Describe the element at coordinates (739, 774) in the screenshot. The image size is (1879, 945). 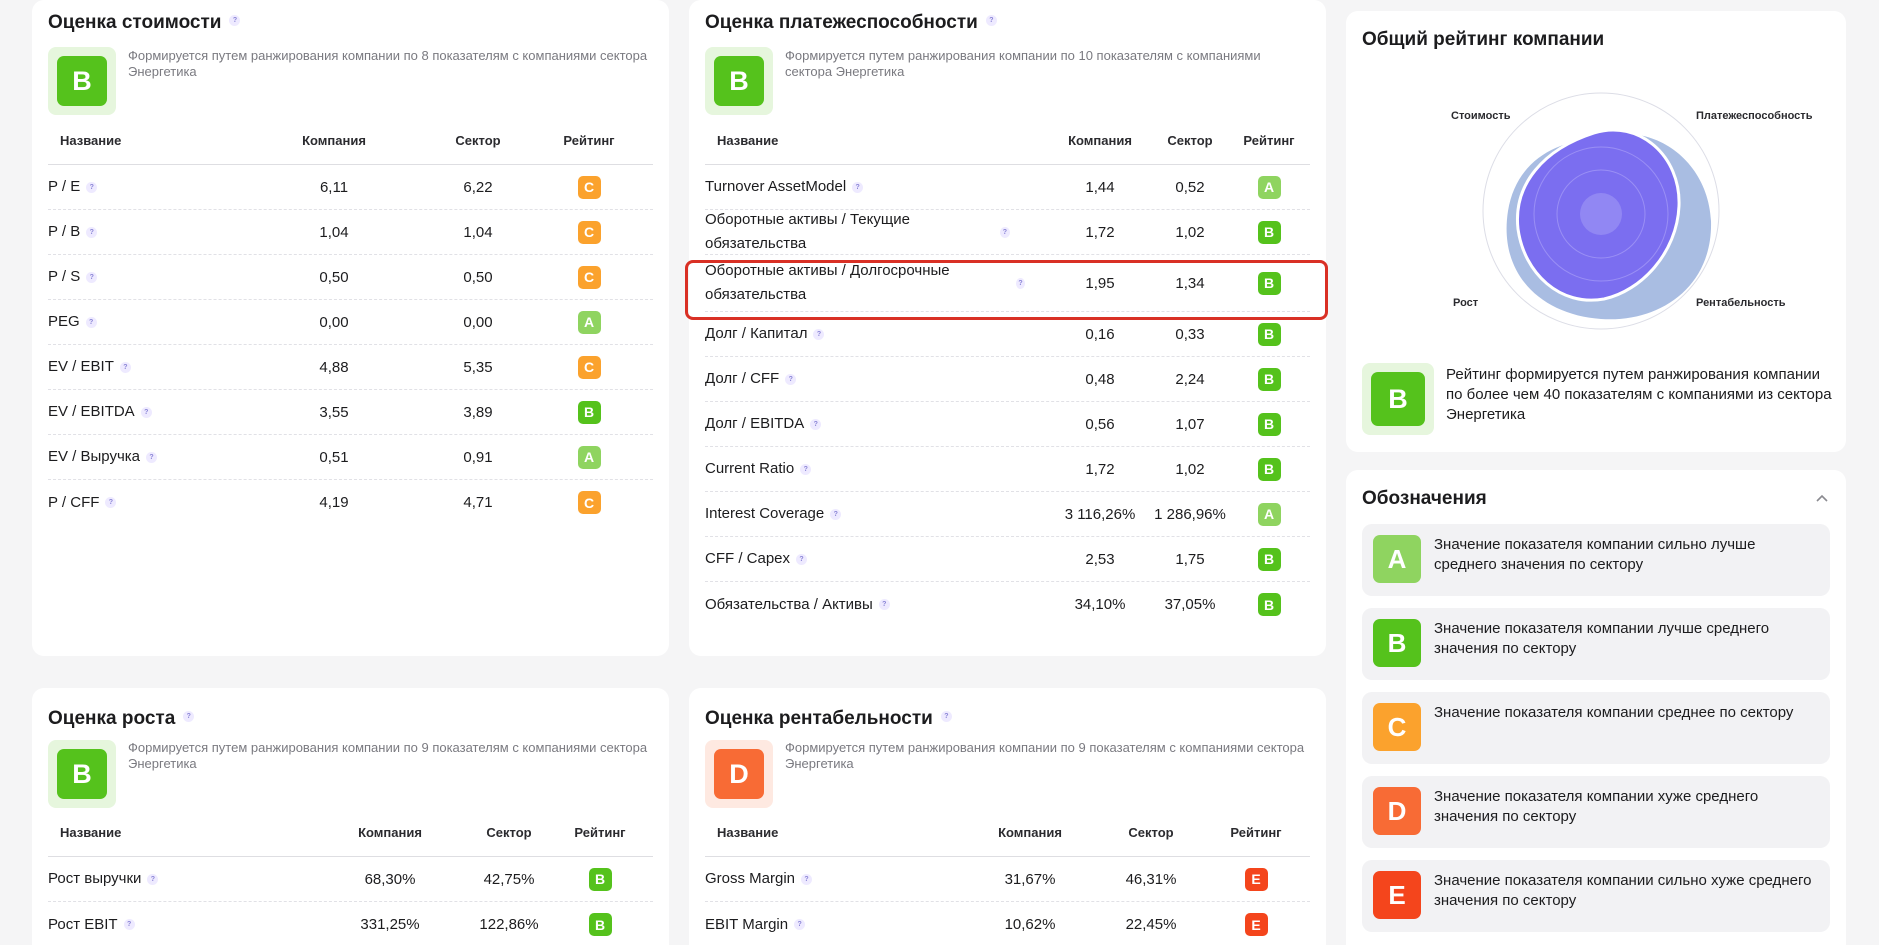
I see `profitability-grade-badge: D` at that location.